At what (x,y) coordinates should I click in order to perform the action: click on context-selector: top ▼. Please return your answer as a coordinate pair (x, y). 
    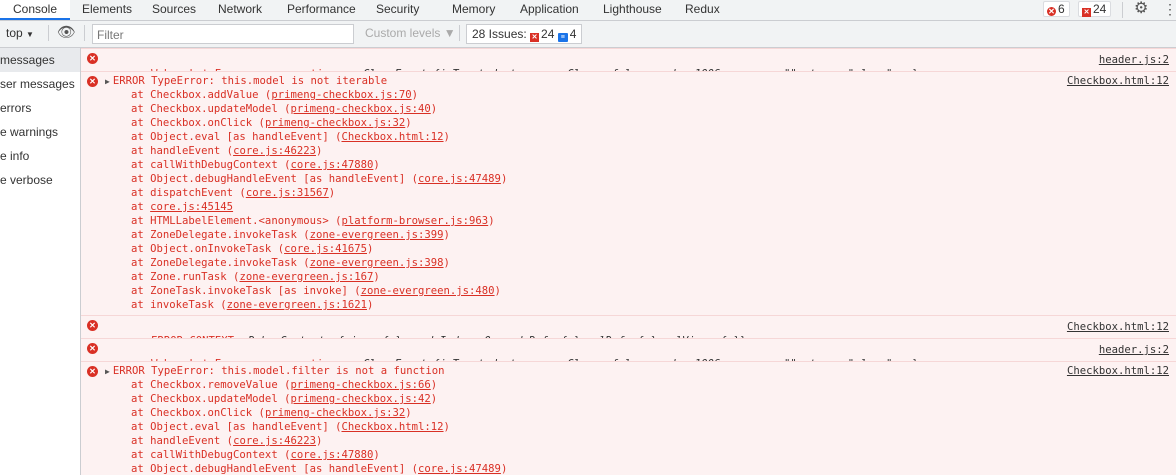
    Looking at the image, I should click on (20, 33).